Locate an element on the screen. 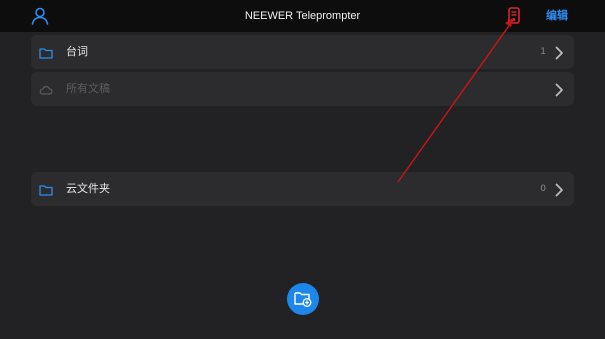 This screenshot has height=339, width=605. user-icon is located at coordinates (40, 16).